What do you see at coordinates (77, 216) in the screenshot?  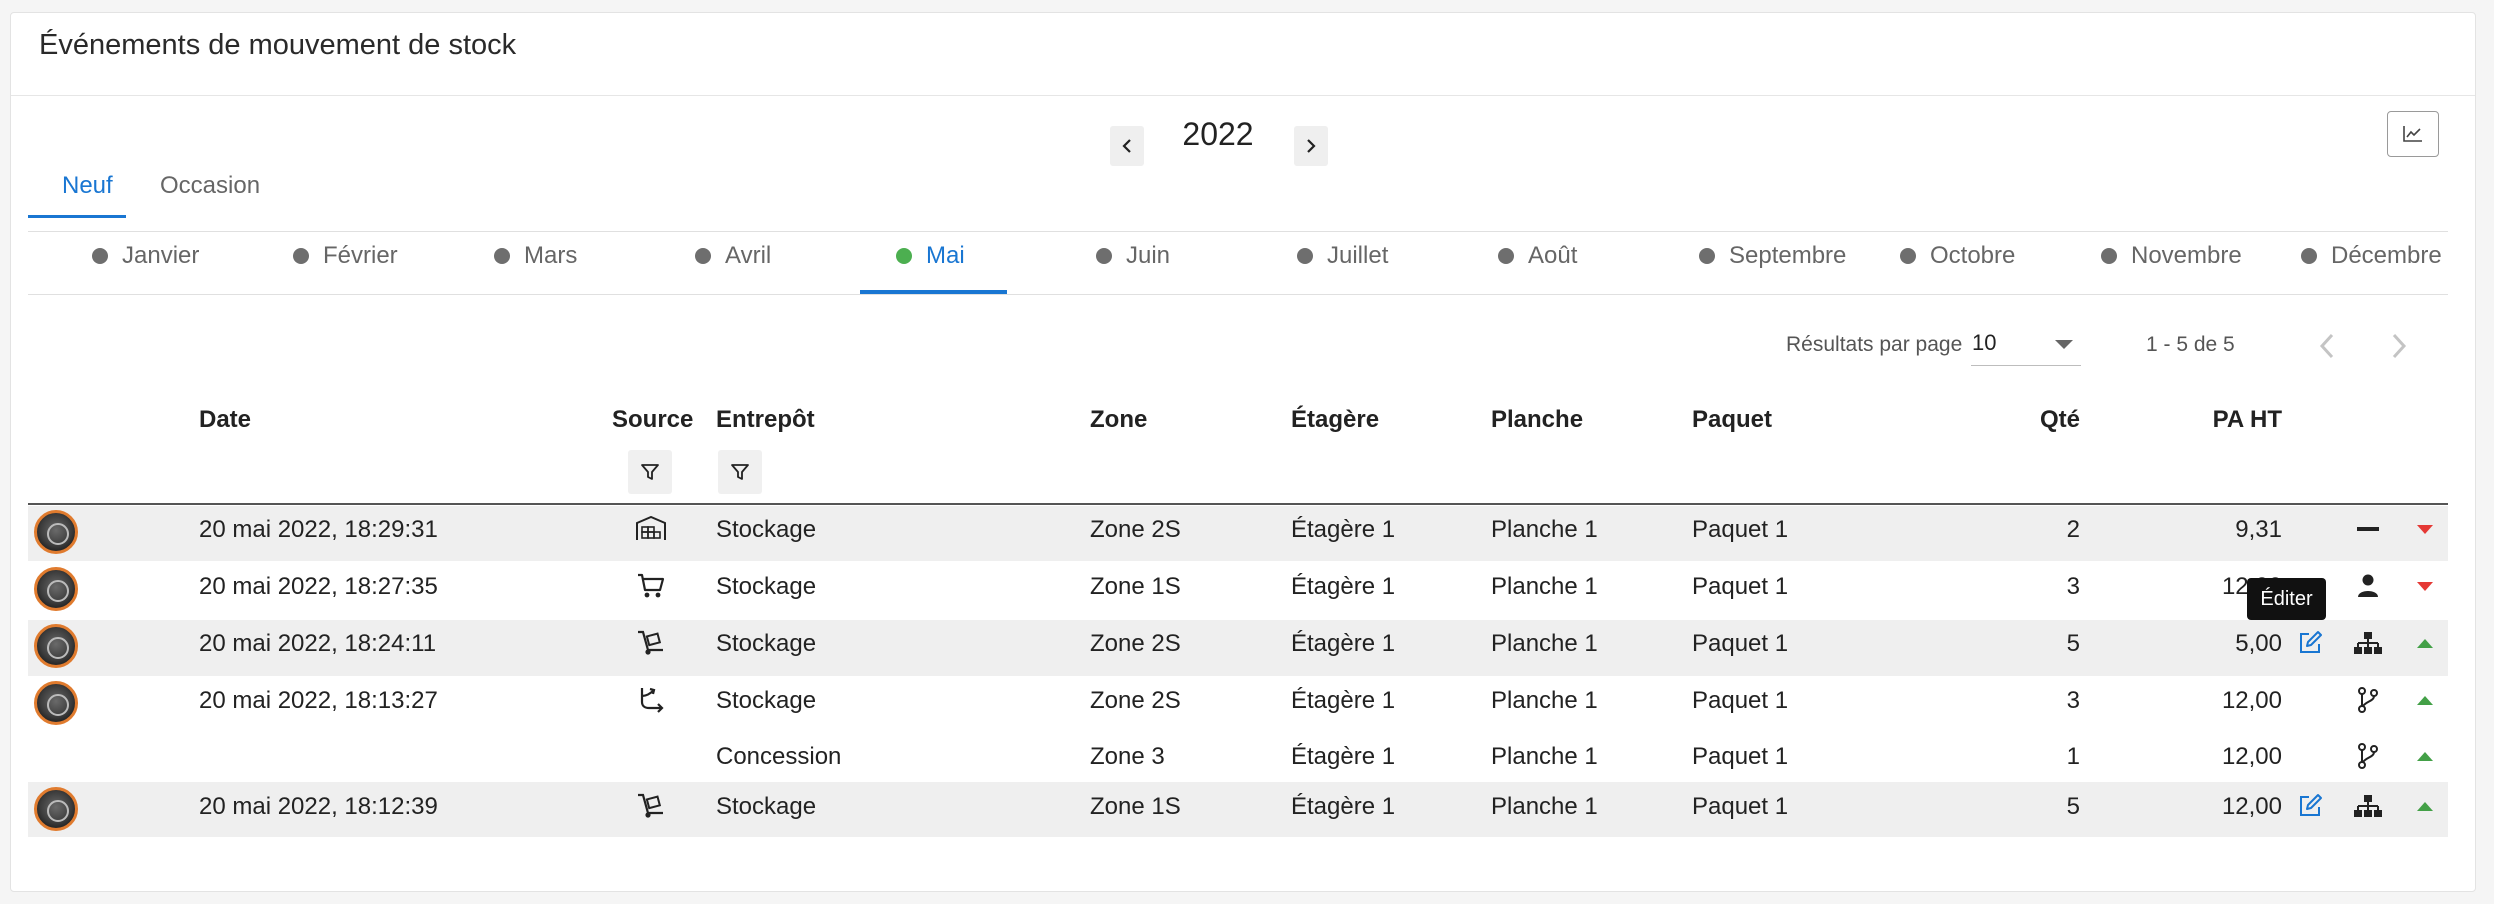 I see `active-tab-indicator` at bounding box center [77, 216].